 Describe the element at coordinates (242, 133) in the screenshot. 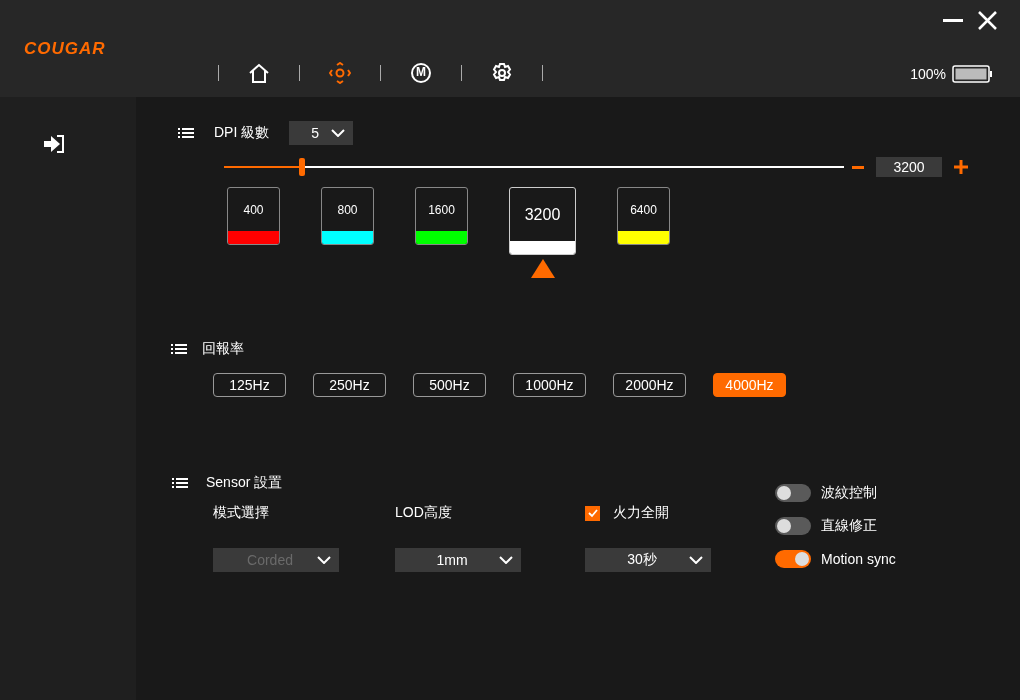

I see `section-title: DPI 級數` at that location.